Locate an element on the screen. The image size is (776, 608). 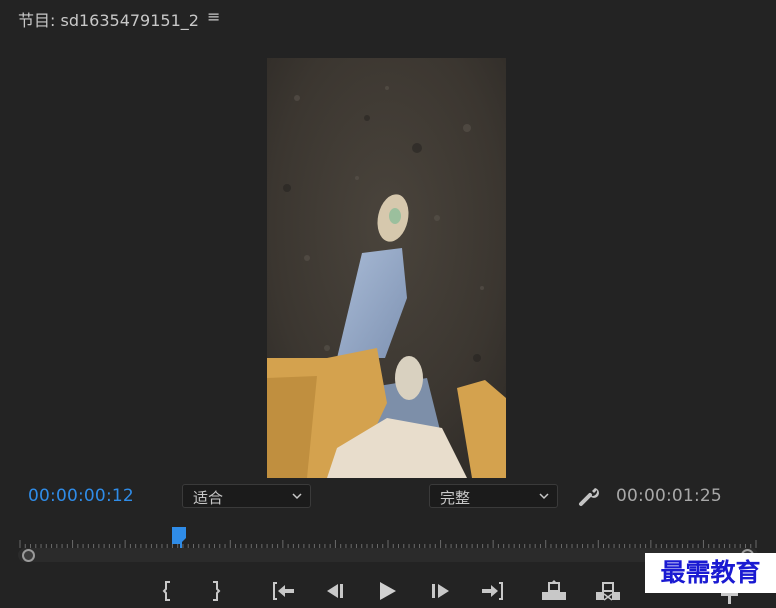
resolution-dropdown-value: 完整 is located at coordinates (455, 498).